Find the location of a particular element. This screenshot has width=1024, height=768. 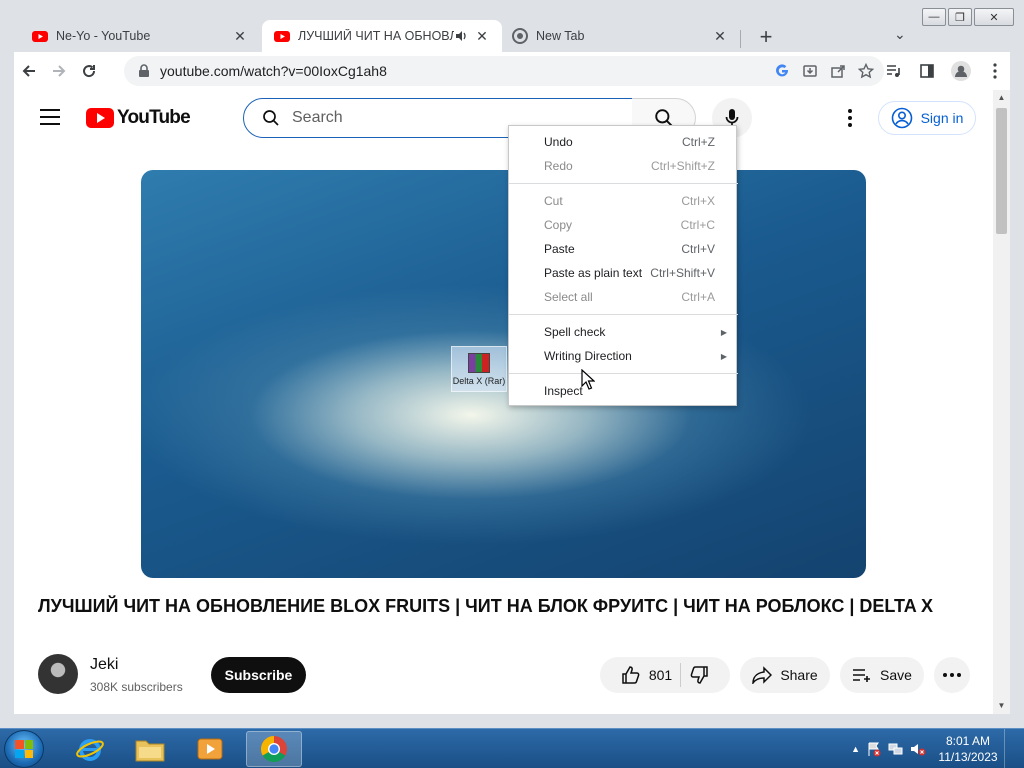

tab-search-chevron-icon: ⌄ is located at coordinates (900, 34).